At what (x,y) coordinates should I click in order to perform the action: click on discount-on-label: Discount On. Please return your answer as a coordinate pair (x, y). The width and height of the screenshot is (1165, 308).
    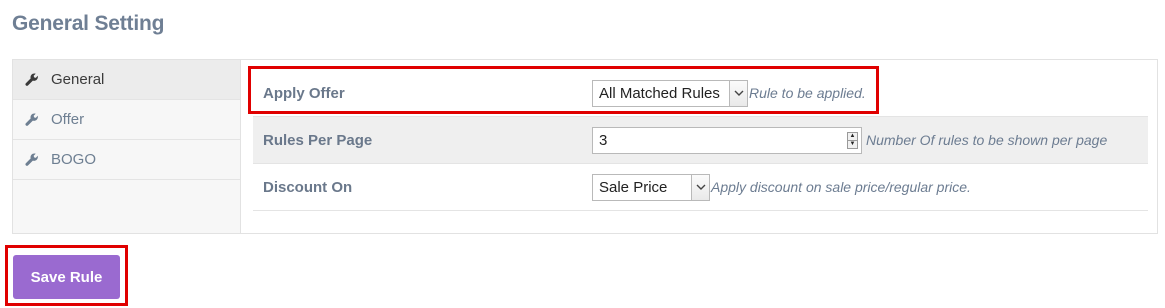
    Looking at the image, I should click on (308, 187).